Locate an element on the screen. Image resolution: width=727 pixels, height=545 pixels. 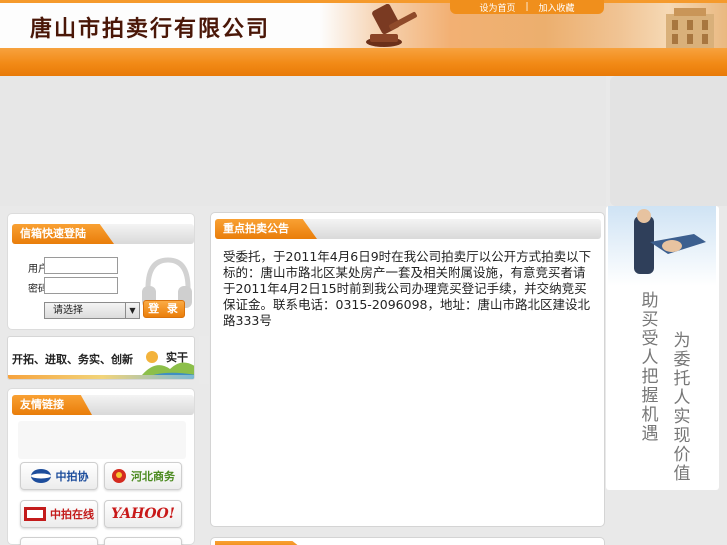
login-panel-header: 信箱快速登陆 is located at coordinates (103, 234).